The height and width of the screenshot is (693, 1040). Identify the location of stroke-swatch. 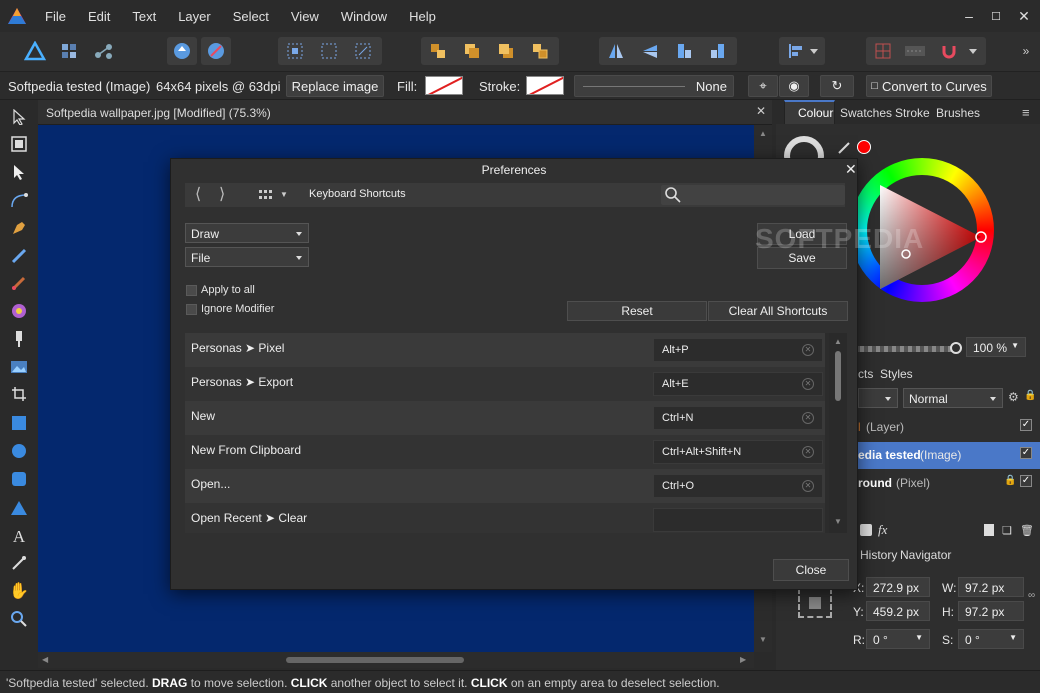
(545, 85).